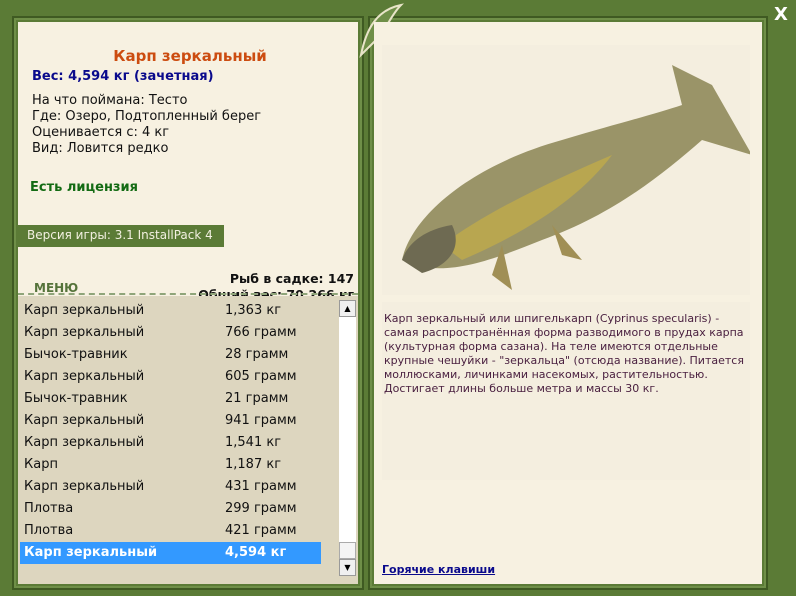 The height and width of the screenshot is (596, 796). Describe the element at coordinates (347, 567) in the screenshot. I see `scroll-down-button: ▼` at that location.